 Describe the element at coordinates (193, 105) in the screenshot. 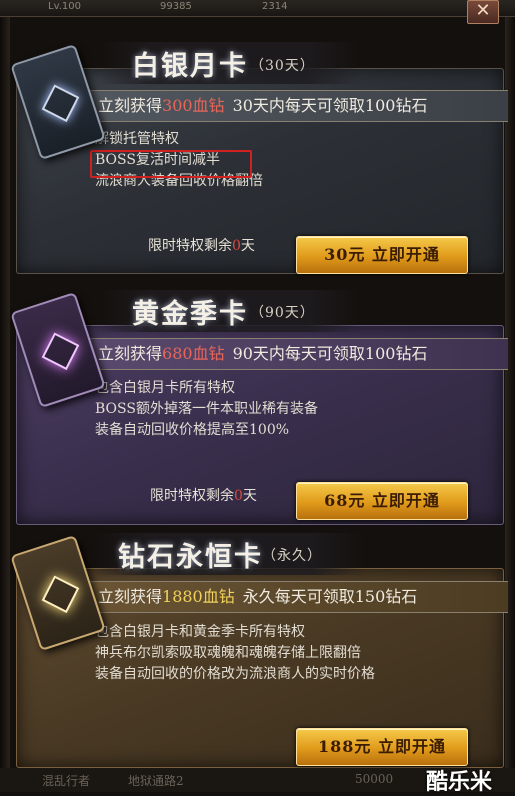

I see `banner-amount: 300血钻` at that location.